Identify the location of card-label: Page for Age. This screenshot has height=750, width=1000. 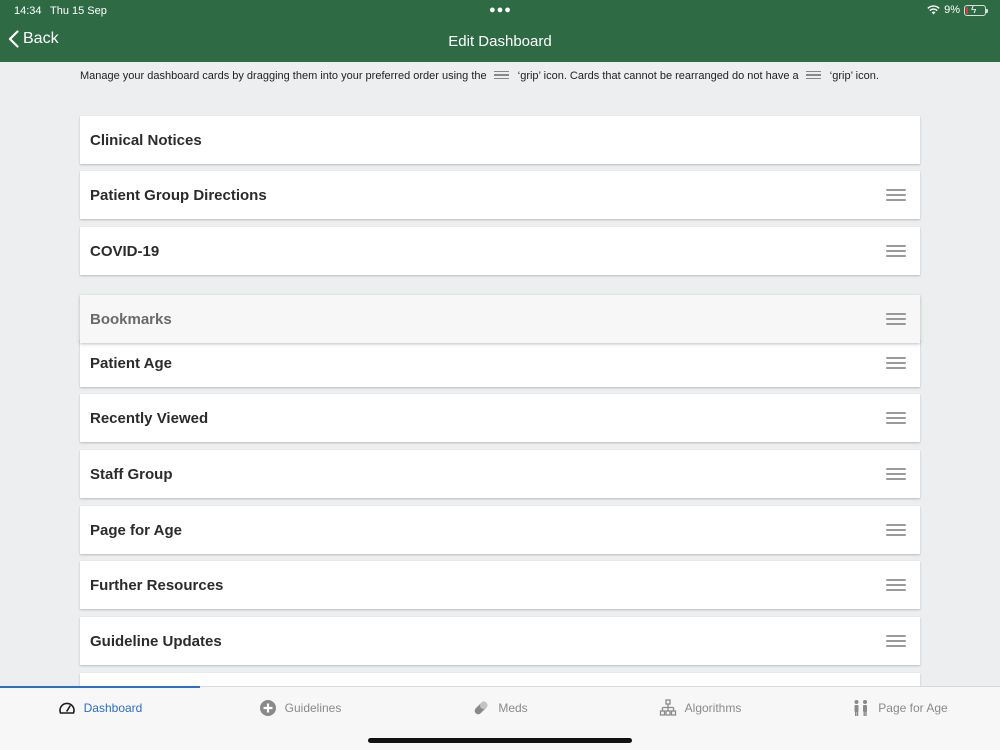
(136, 530).